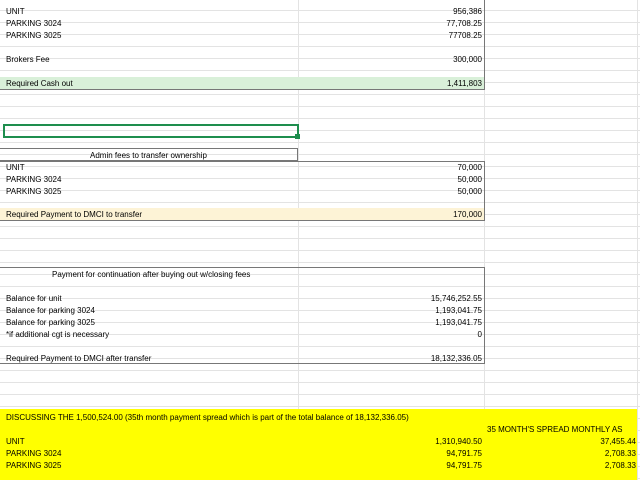 The width and height of the screenshot is (640, 480). I want to click on cell-unit-monthly: 37,455.44, so click(618, 441).